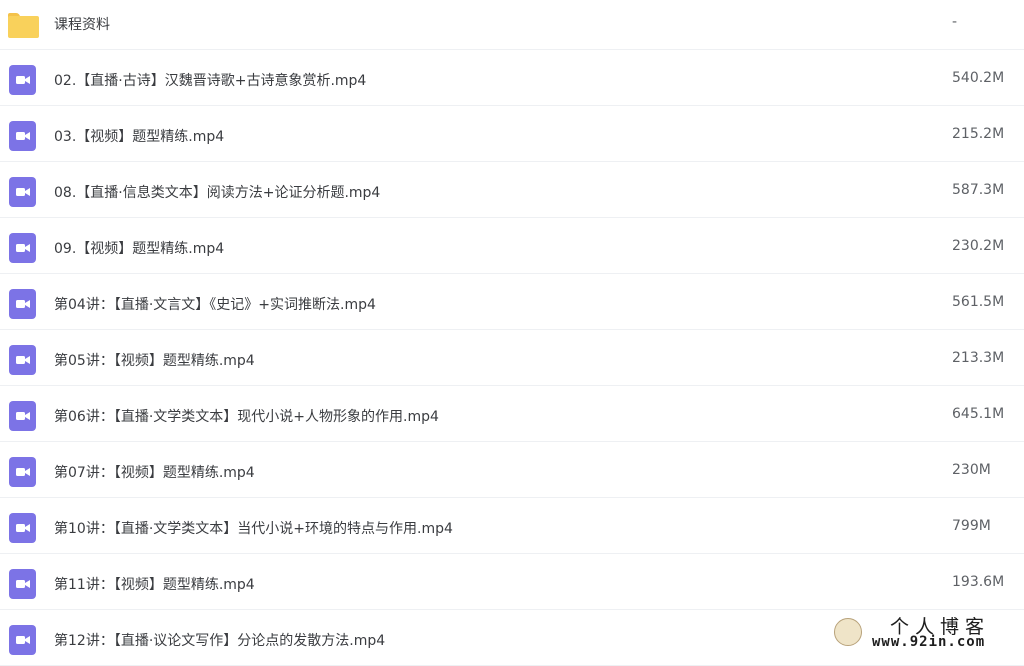  Describe the element at coordinates (971, 526) in the screenshot. I see `file-size: 799M` at that location.